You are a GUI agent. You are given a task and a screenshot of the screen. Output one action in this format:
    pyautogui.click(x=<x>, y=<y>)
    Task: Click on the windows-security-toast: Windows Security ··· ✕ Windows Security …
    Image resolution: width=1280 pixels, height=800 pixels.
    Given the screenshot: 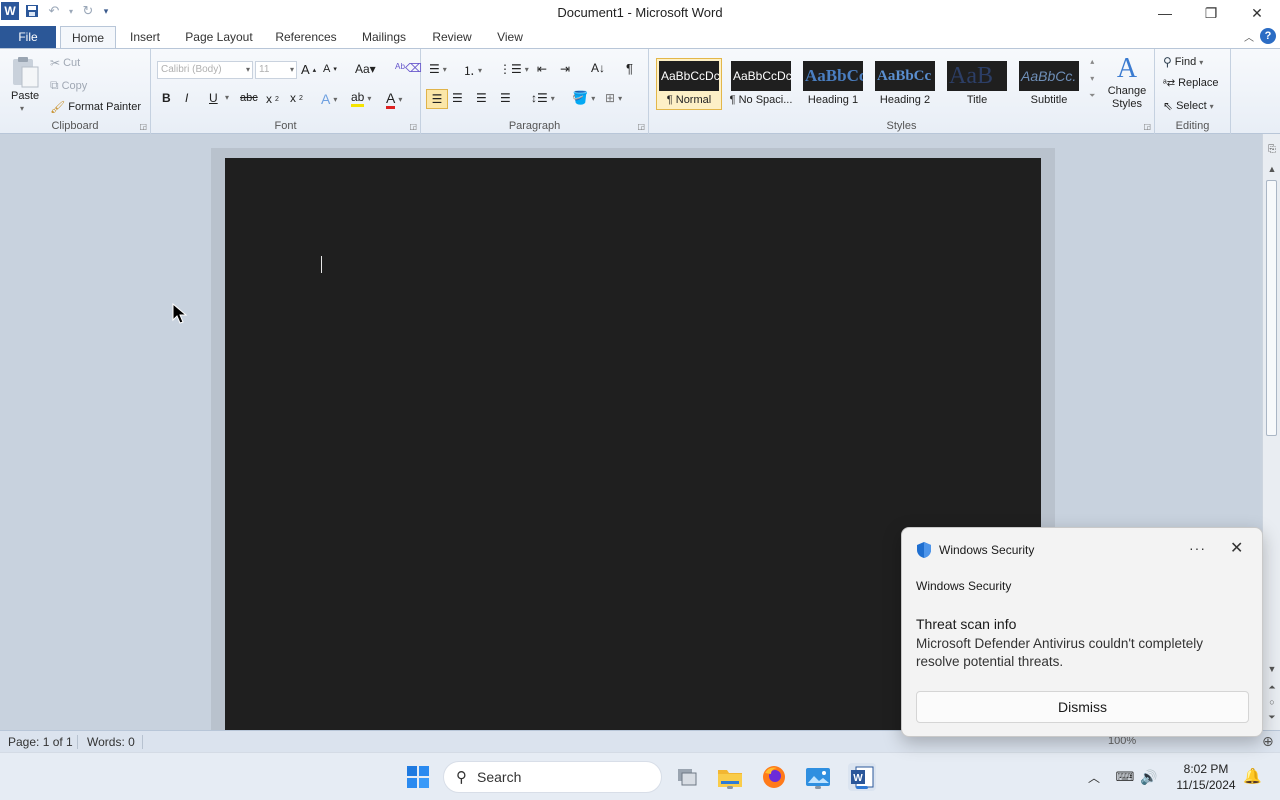 What is the action you would take?
    pyautogui.click(x=1082, y=632)
    